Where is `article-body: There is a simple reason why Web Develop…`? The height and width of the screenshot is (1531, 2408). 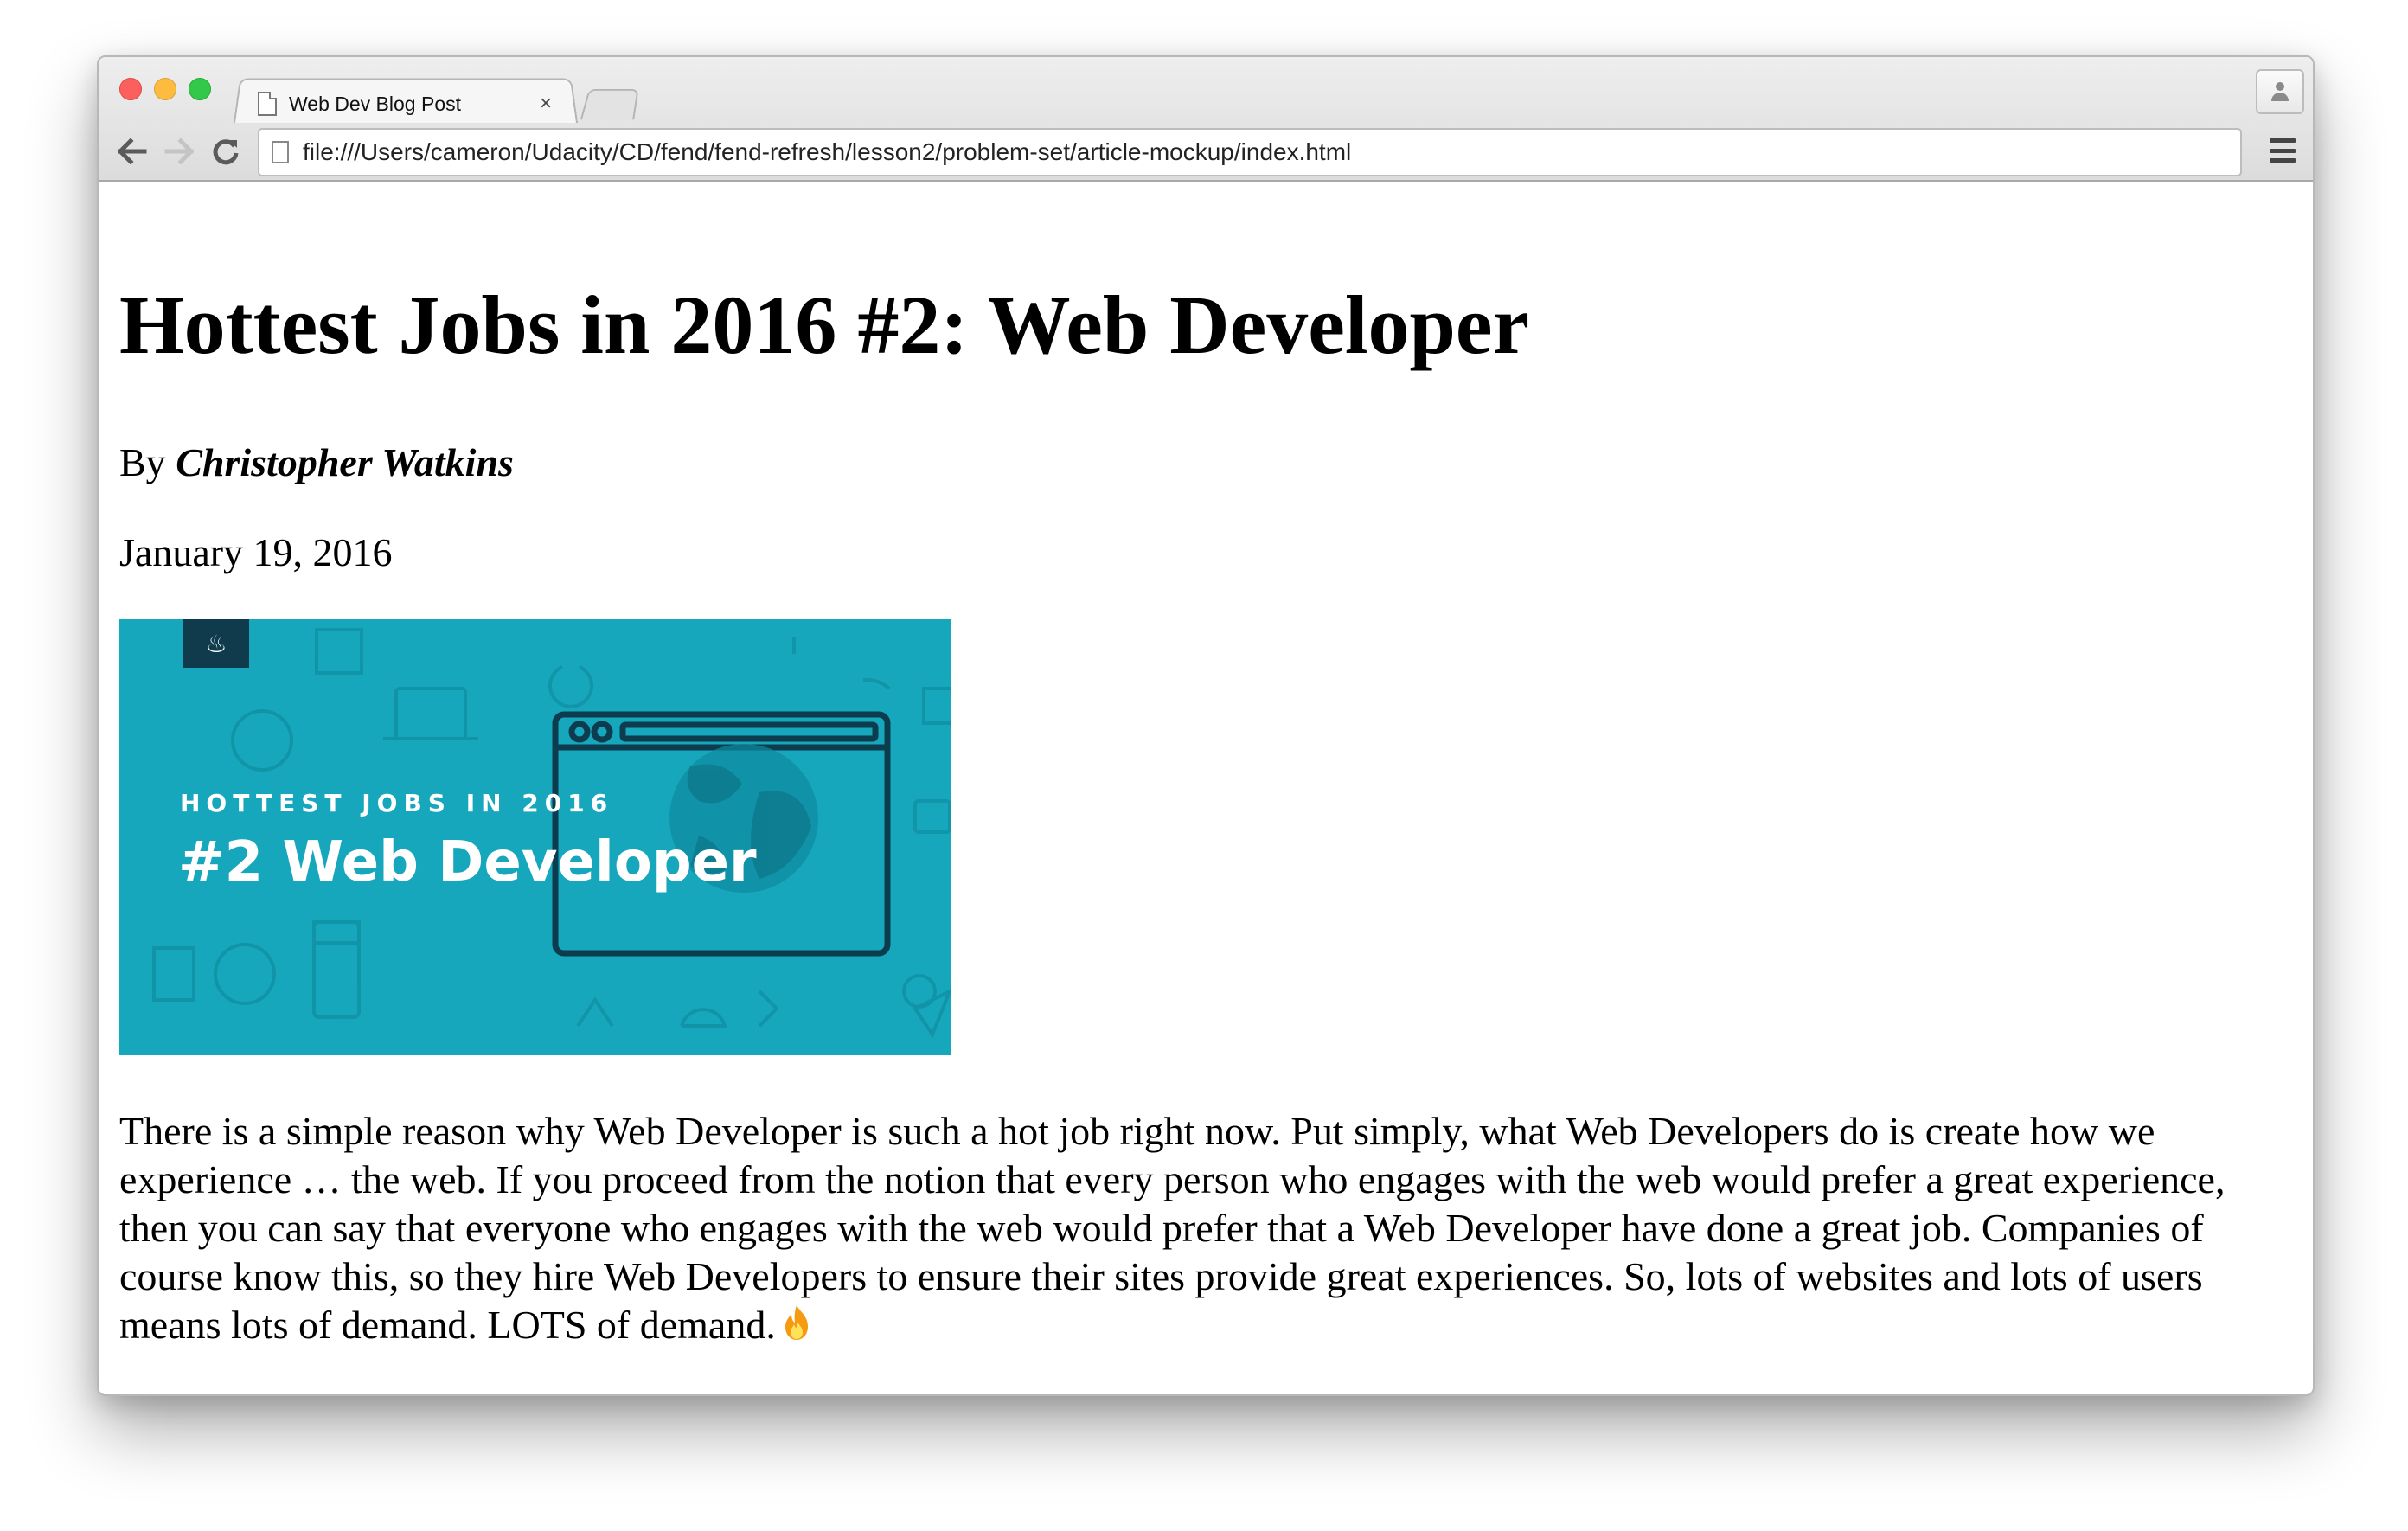
article-body: There is a simple reason why Web Develop… is located at coordinates (1200, 1228).